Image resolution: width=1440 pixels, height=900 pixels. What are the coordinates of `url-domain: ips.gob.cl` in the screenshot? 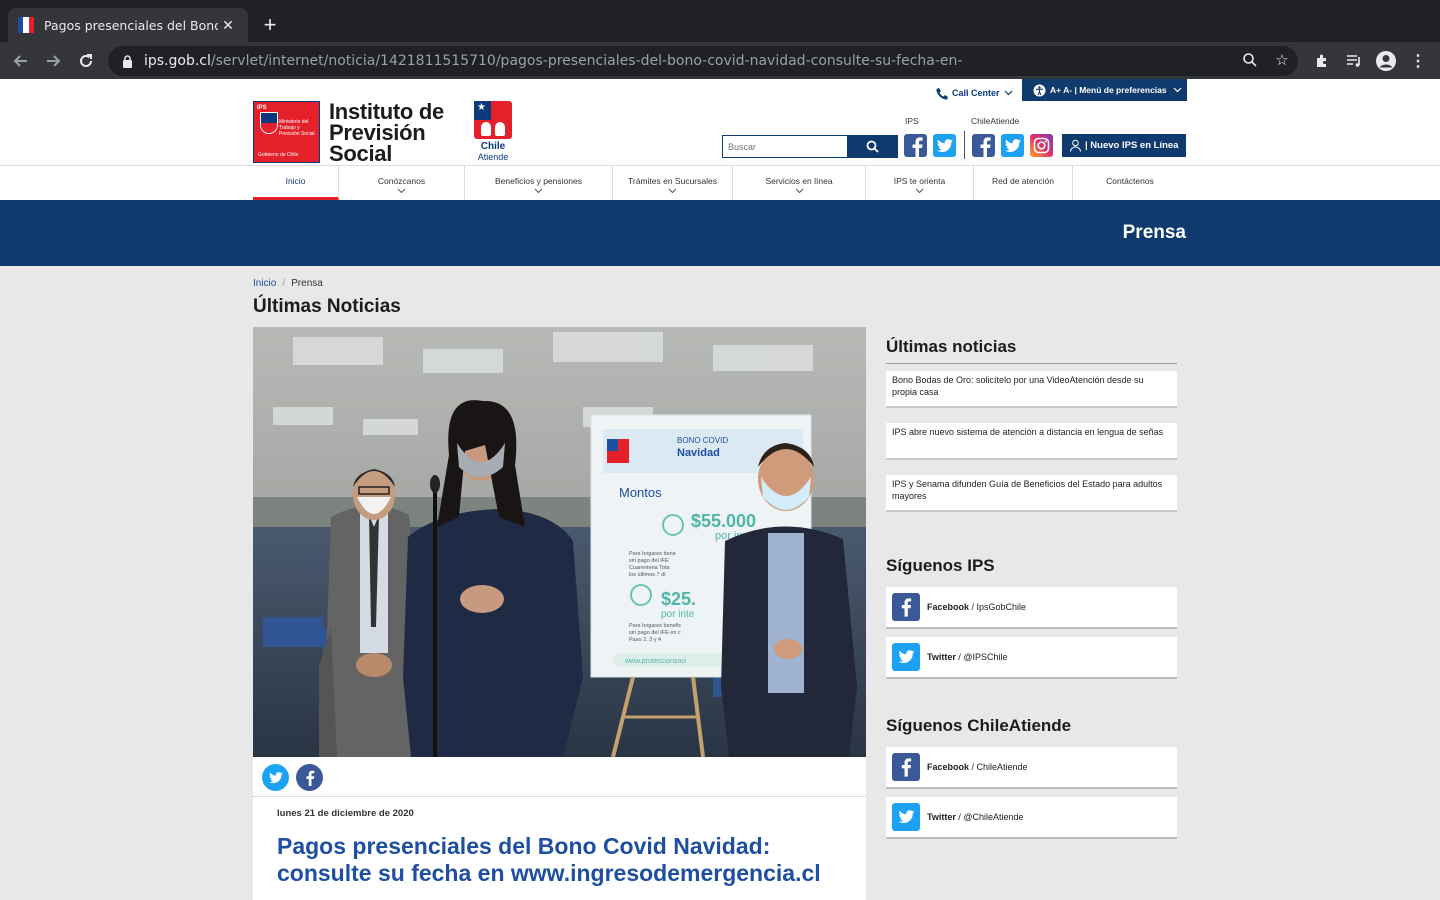 It's located at (177, 61).